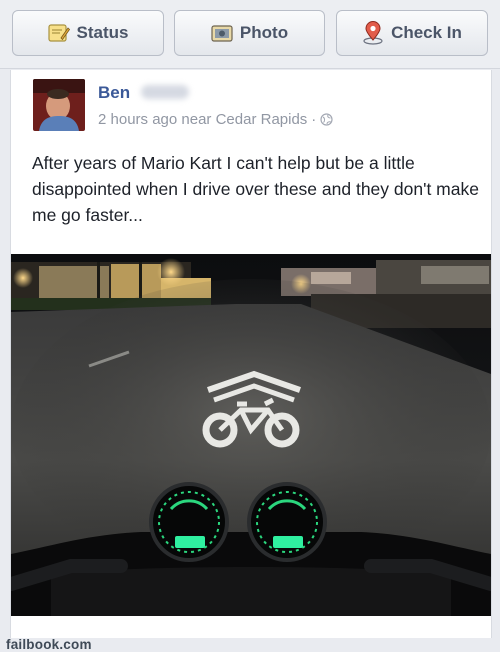 This screenshot has width=500, height=652. I want to click on check-in-button: Check In, so click(412, 33).